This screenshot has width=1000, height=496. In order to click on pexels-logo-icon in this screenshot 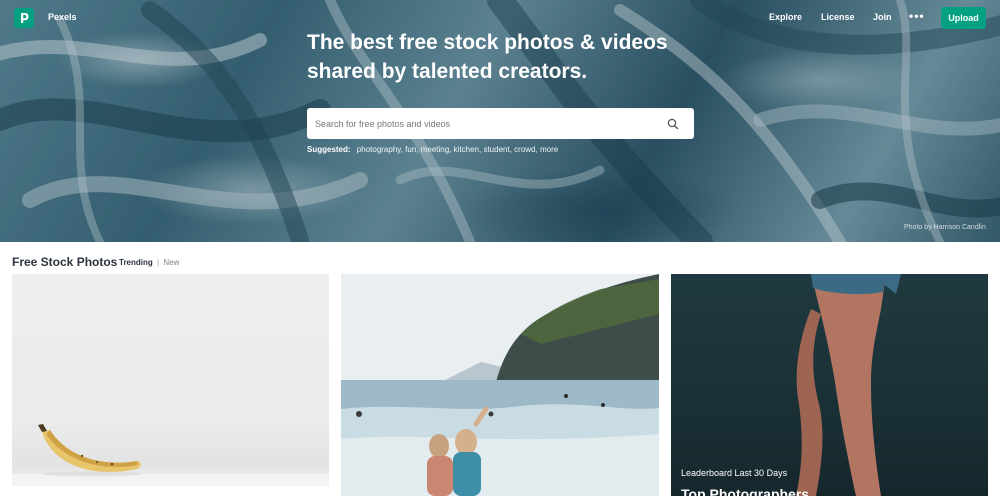, I will do `click(24, 18)`.